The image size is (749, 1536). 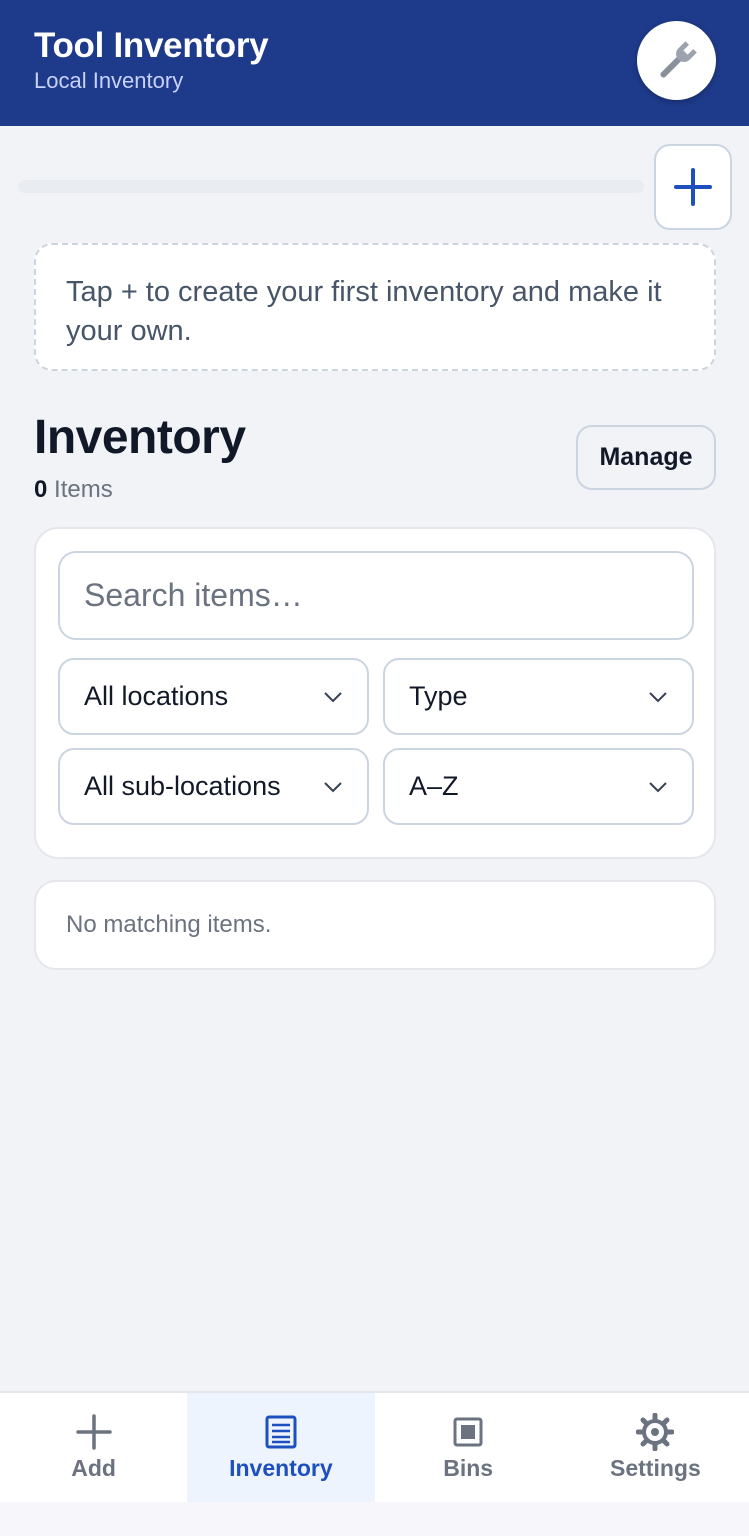 What do you see at coordinates (109, 80) in the screenshot?
I see `app-subtitle: Local Inventory` at bounding box center [109, 80].